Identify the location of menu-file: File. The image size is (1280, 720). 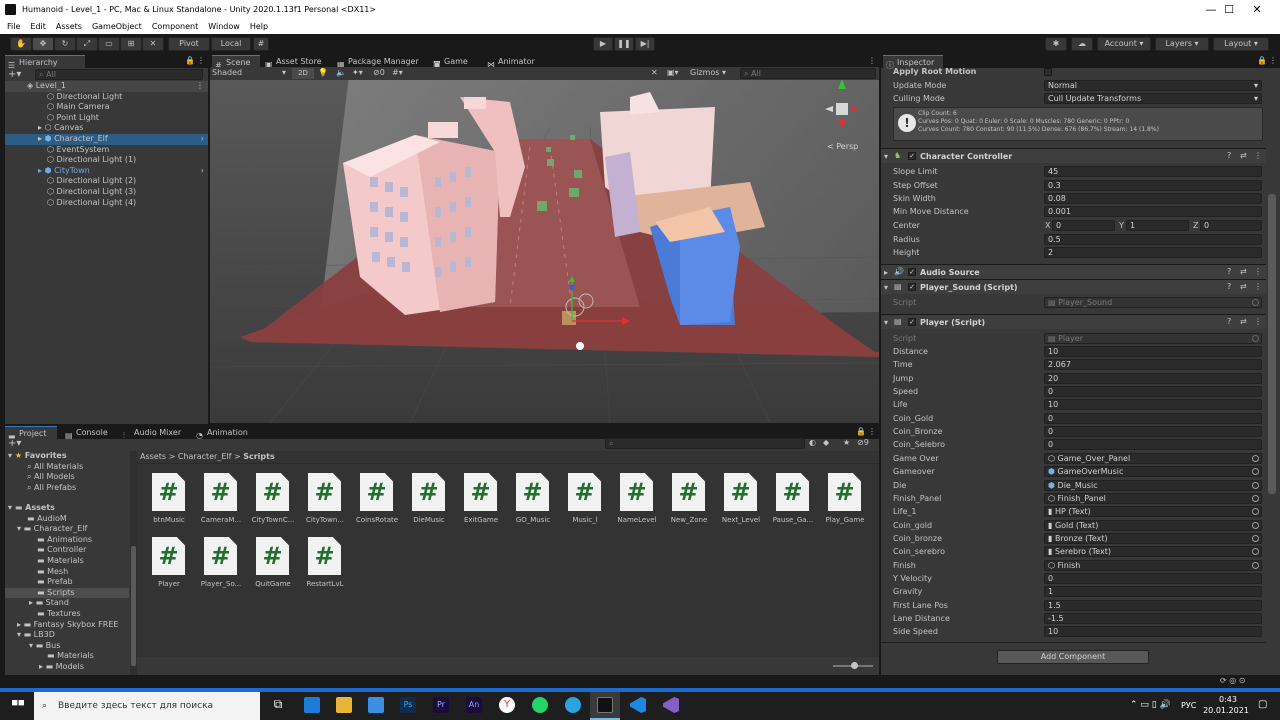
(13, 27).